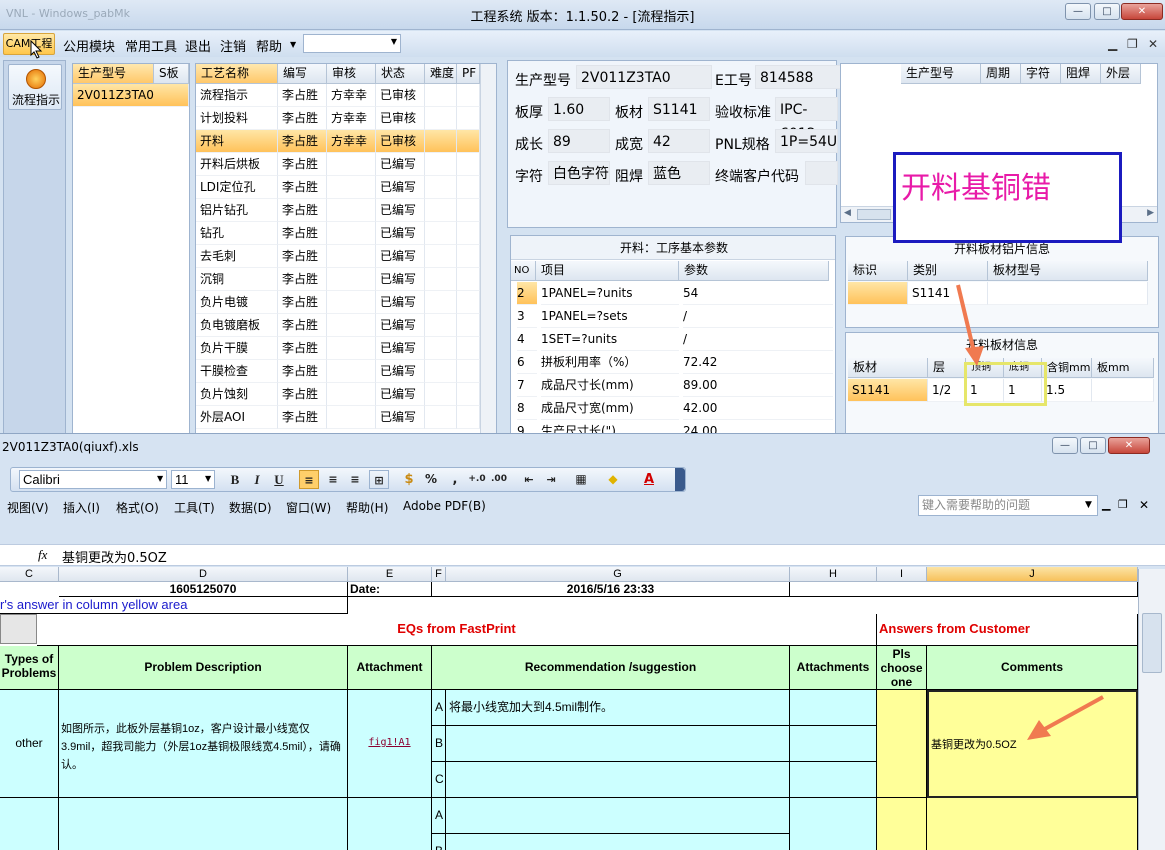 This screenshot has width=1165, height=850. What do you see at coordinates (579, 109) in the screenshot?
I see `thickness-field: 1.60` at bounding box center [579, 109].